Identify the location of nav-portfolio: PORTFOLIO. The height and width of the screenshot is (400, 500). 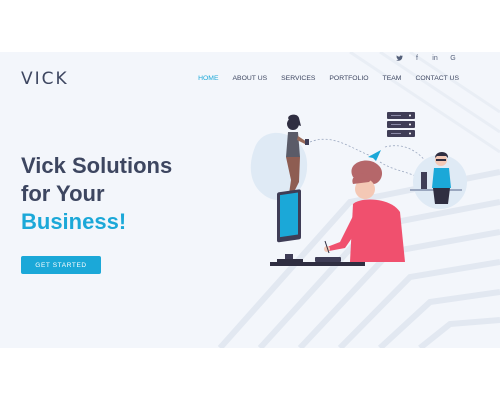
(348, 78).